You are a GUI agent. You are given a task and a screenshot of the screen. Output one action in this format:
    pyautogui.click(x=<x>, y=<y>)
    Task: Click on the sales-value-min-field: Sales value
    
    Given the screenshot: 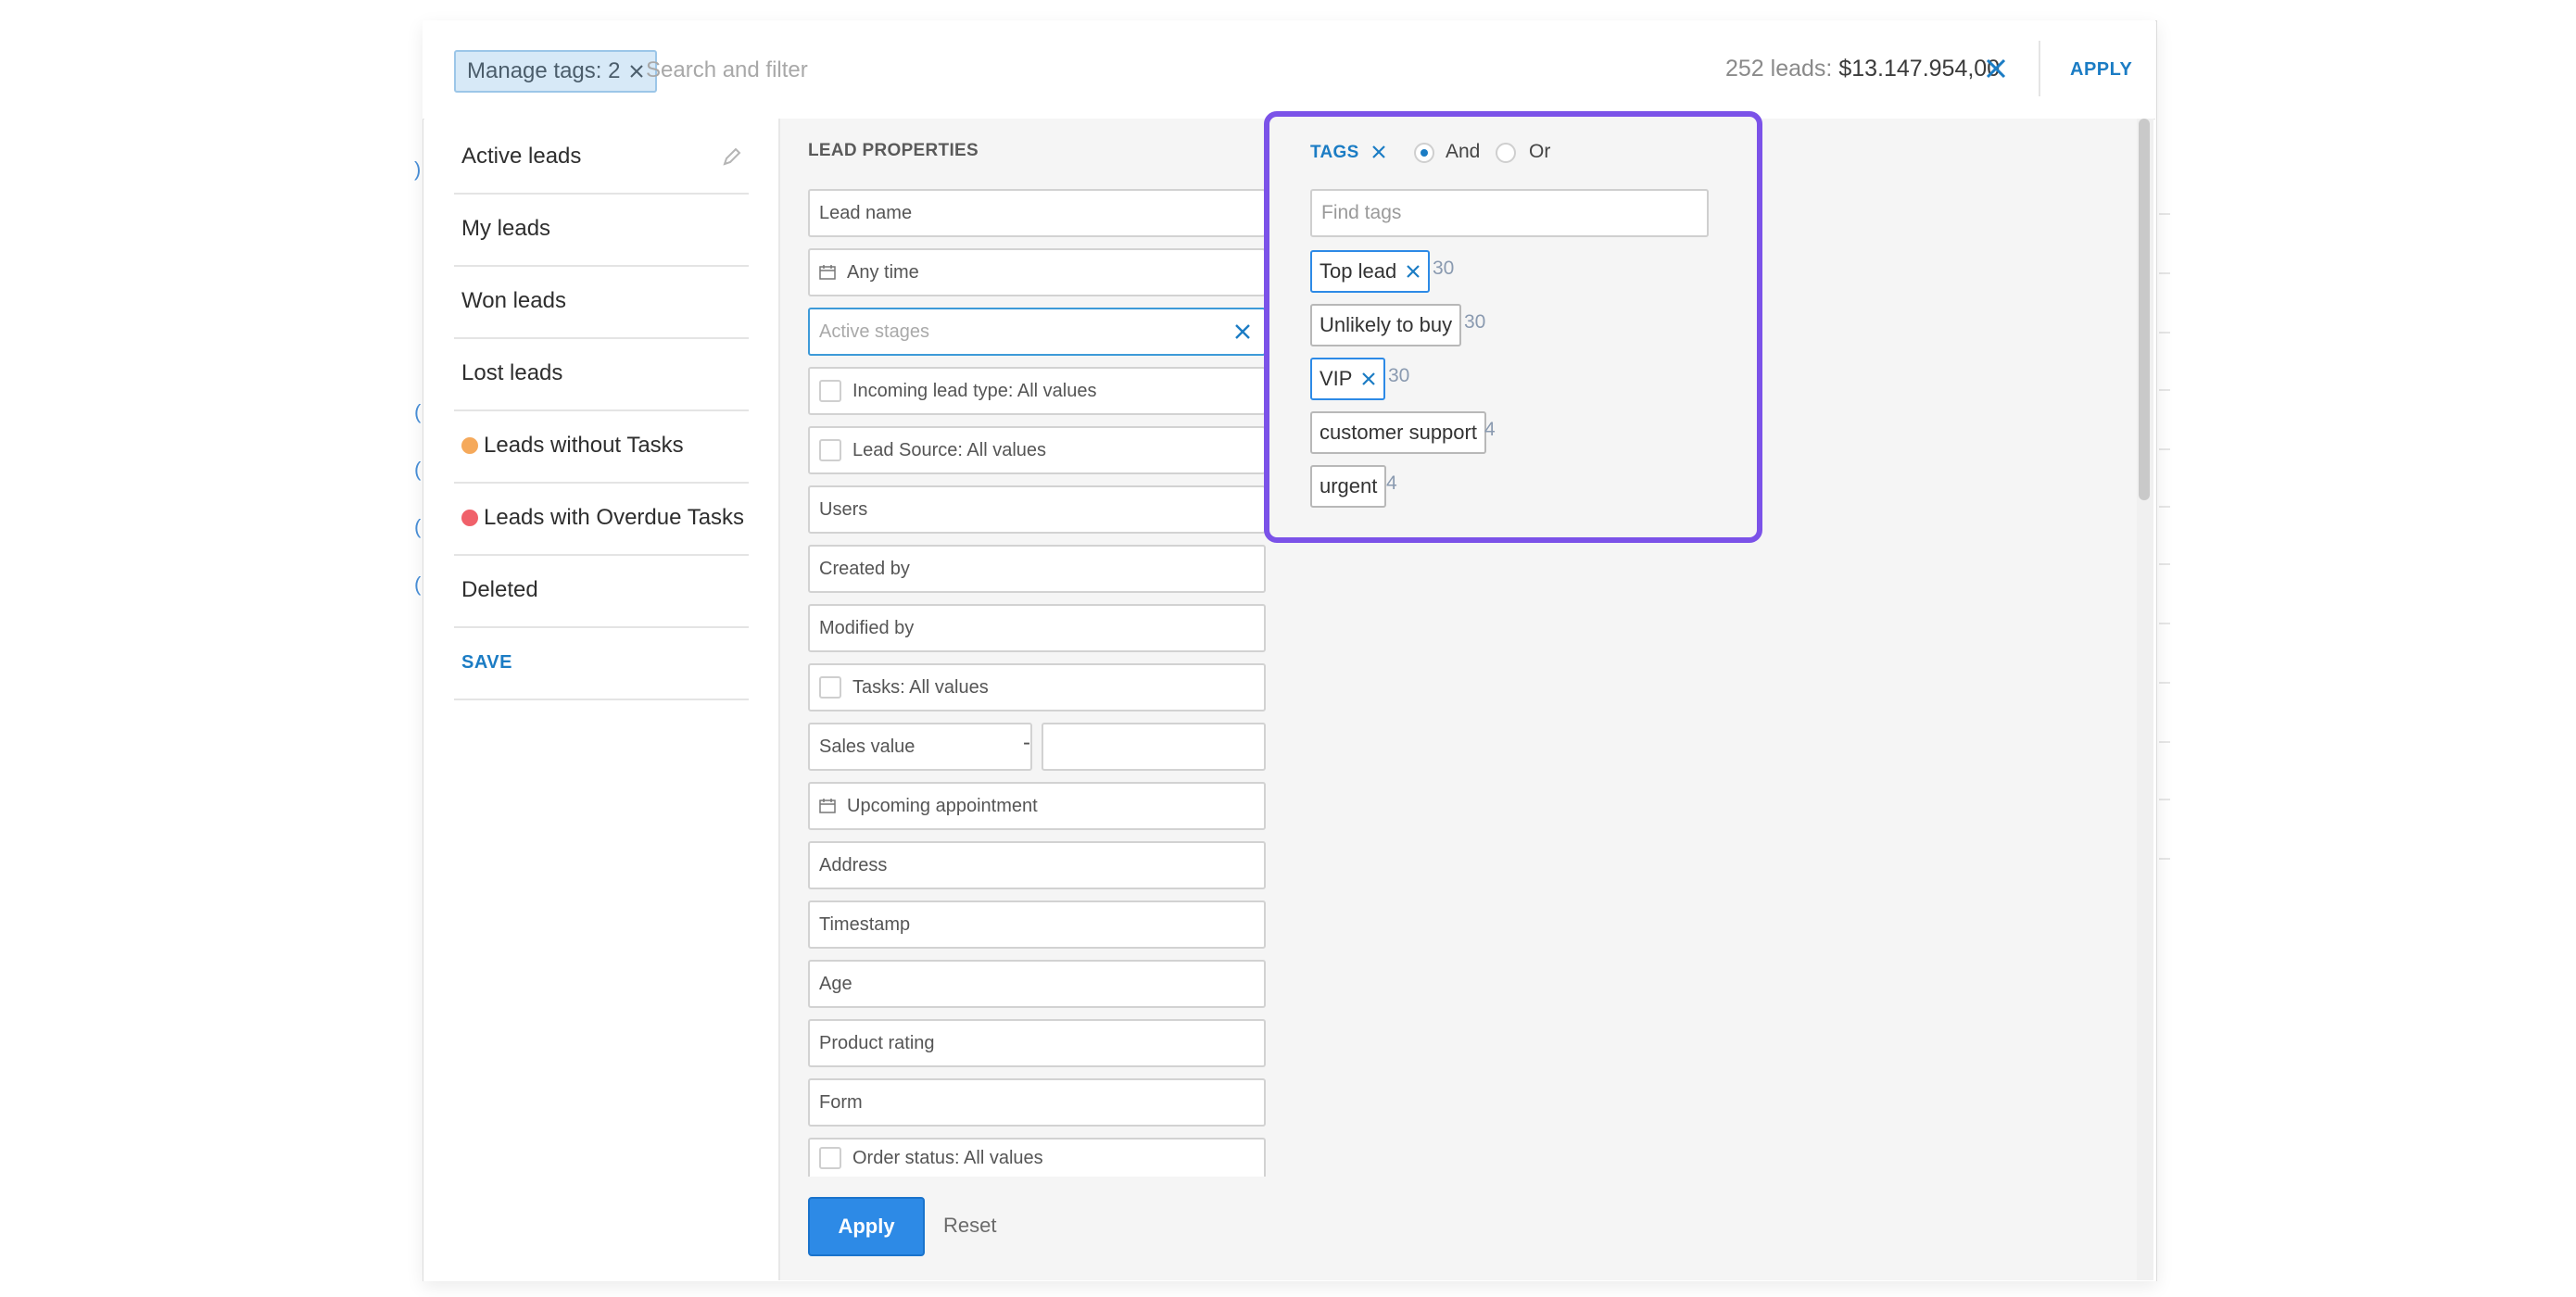 What is the action you would take?
    pyautogui.click(x=920, y=747)
    